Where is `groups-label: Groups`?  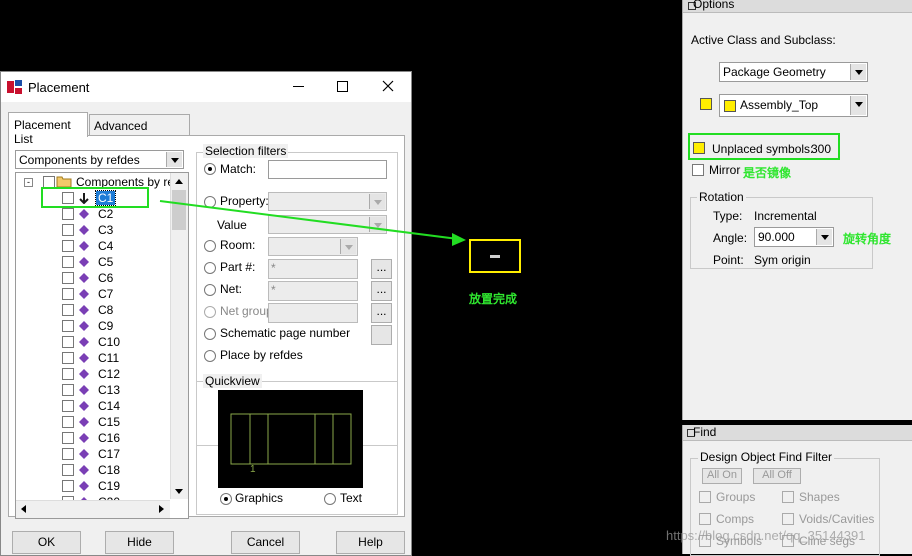
groups-label: Groups is located at coordinates (736, 497).